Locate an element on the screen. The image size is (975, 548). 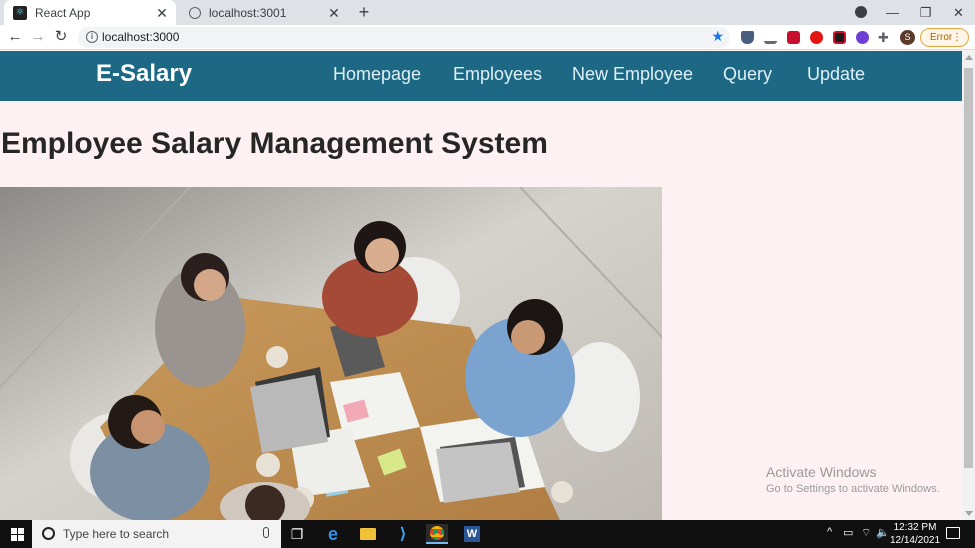
url-text: localhost:3000 is located at coordinates (140, 37).